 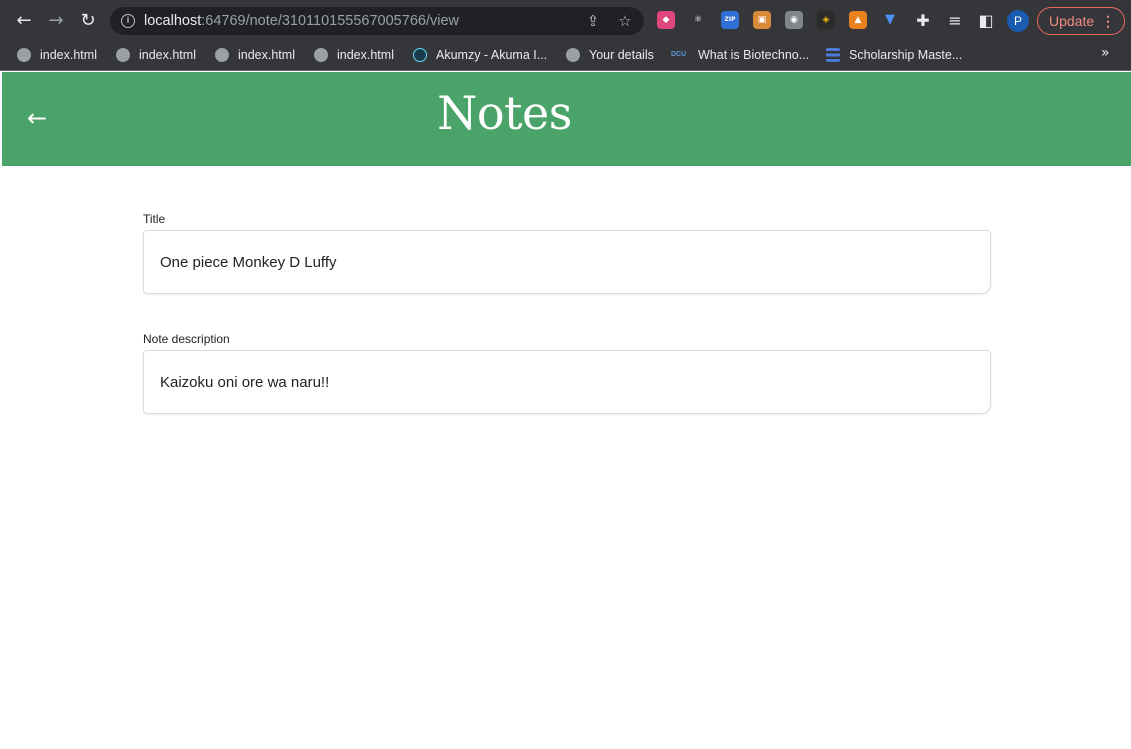 What do you see at coordinates (890, 20) in the screenshot?
I see `shield-extension-icon: ▼` at bounding box center [890, 20].